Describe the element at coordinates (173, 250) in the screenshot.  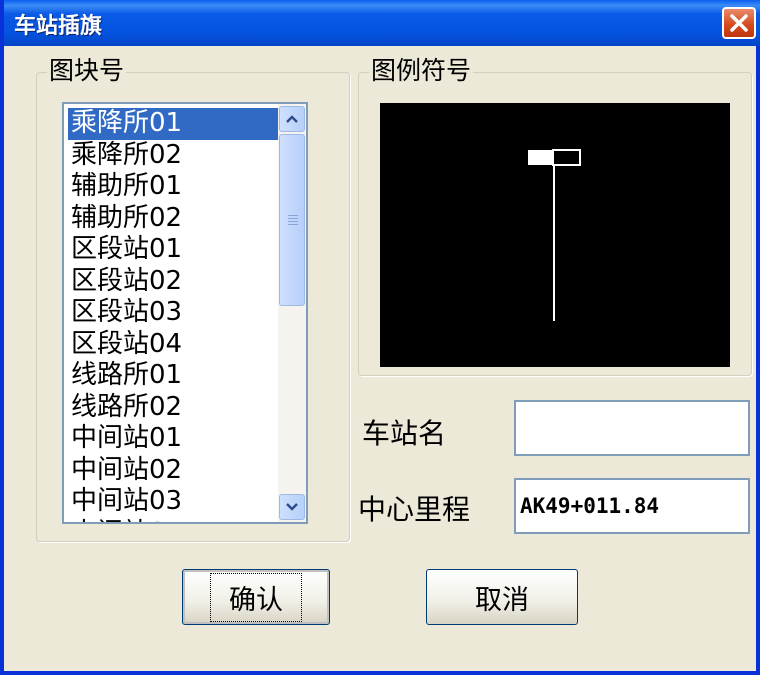
I see `list-item: 区段站01` at that location.